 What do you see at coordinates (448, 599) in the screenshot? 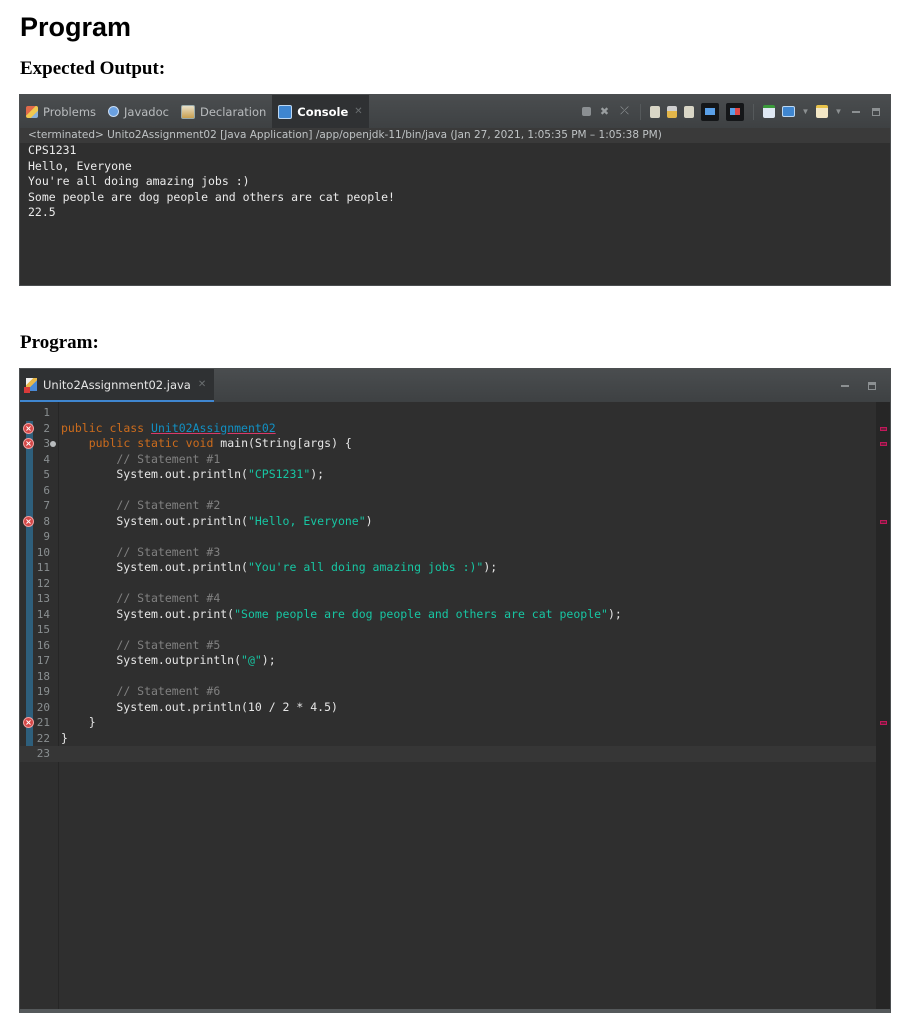
I see `code-line: 13 // Statement #4` at bounding box center [448, 599].